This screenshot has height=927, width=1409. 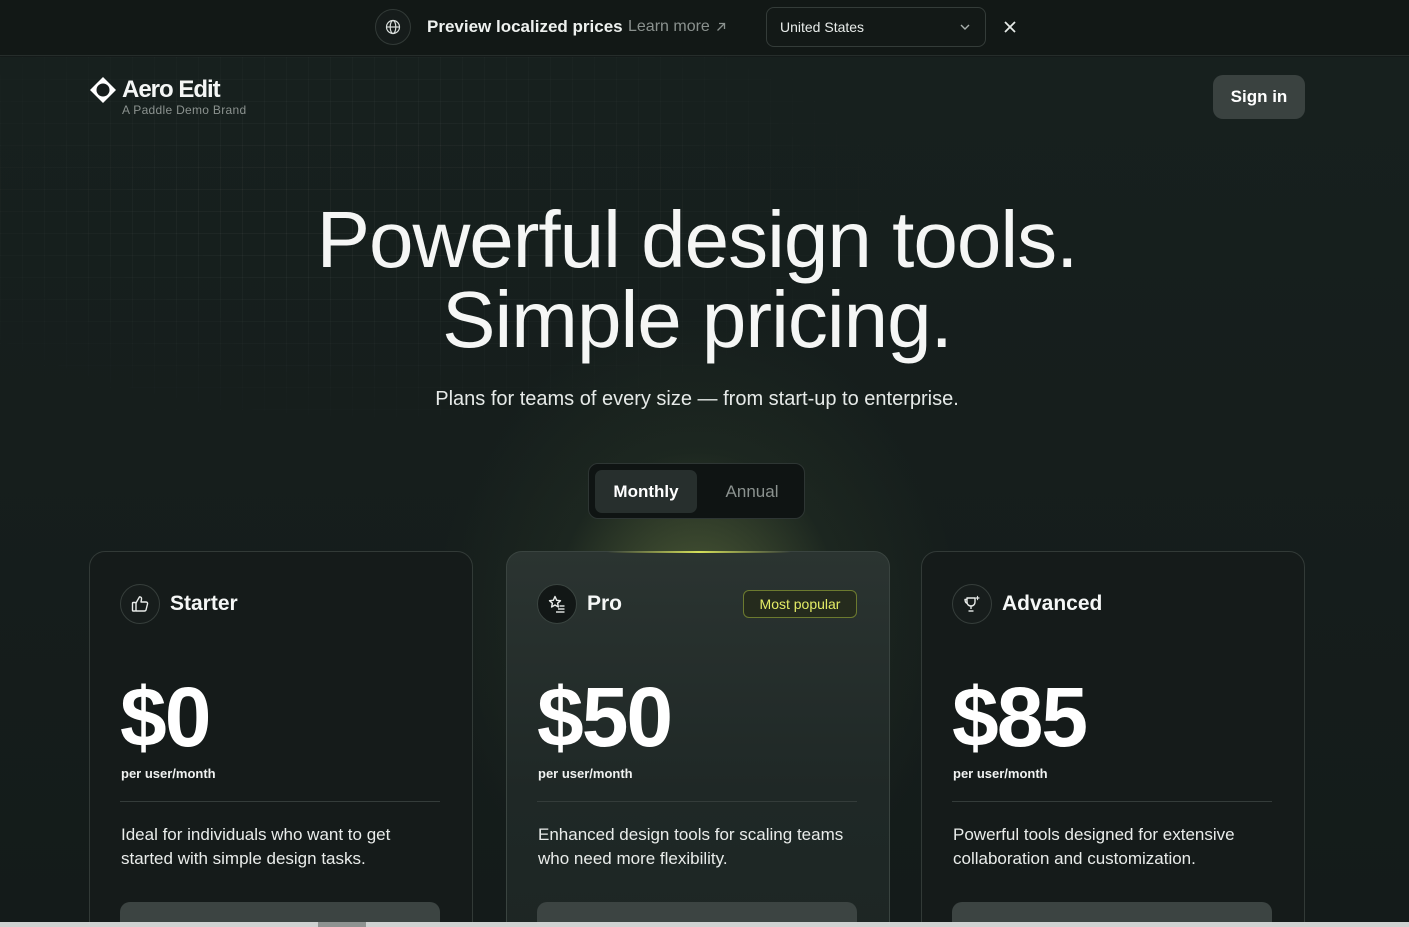 What do you see at coordinates (525, 26) in the screenshot?
I see `preview-localized-prices-label: Preview localized prices` at bounding box center [525, 26].